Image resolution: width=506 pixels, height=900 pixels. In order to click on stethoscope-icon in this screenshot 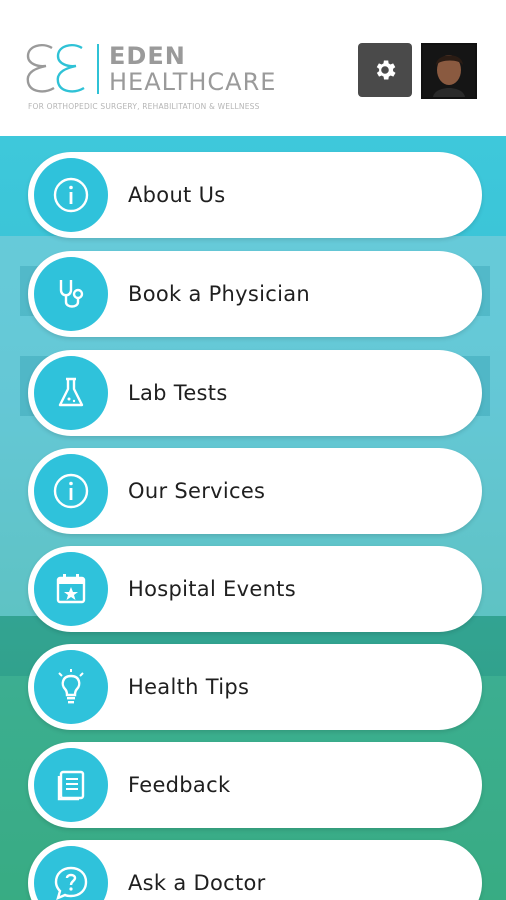, I will do `click(71, 294)`.